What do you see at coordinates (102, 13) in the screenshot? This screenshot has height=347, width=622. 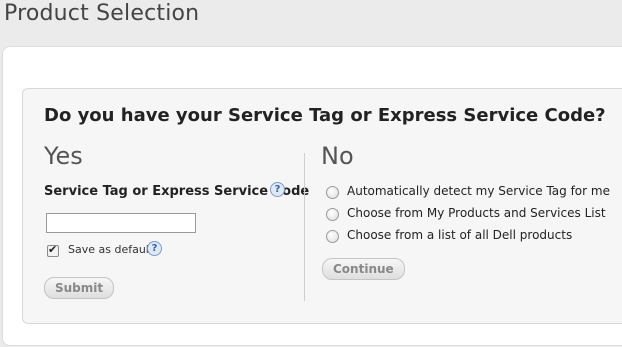 I see `page-title: Product Selection` at bounding box center [102, 13].